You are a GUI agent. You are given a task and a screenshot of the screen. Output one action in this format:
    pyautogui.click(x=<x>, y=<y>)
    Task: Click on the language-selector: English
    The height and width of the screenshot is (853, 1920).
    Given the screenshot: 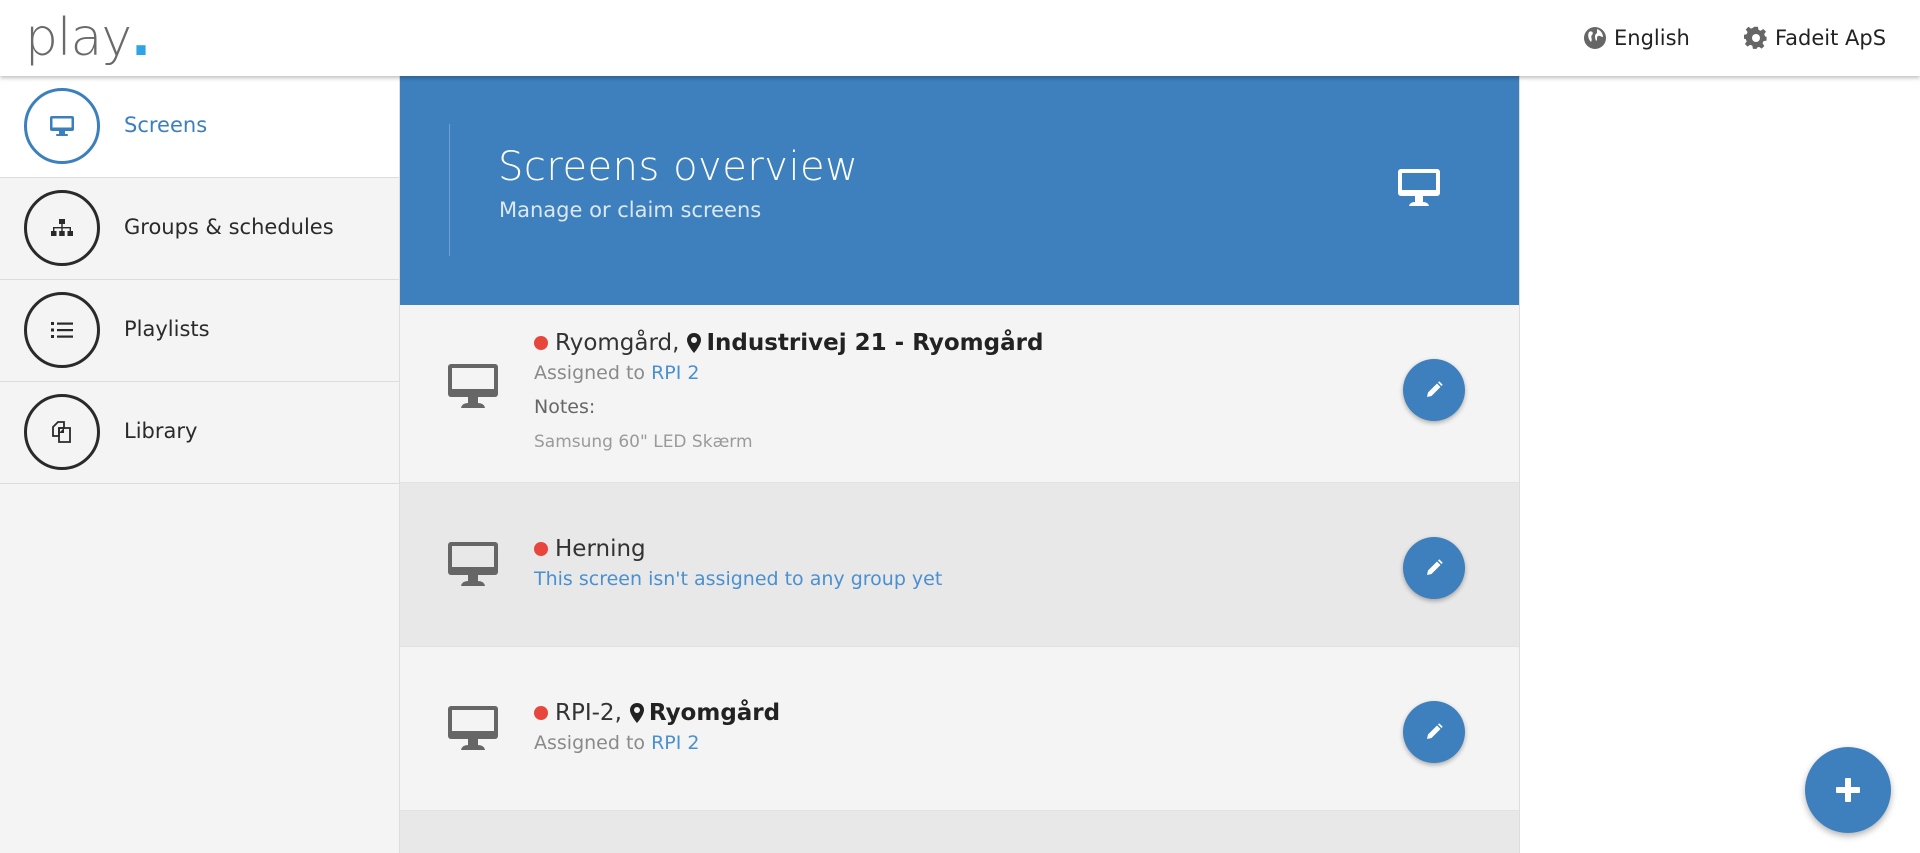 What is the action you would take?
    pyautogui.click(x=1636, y=38)
    